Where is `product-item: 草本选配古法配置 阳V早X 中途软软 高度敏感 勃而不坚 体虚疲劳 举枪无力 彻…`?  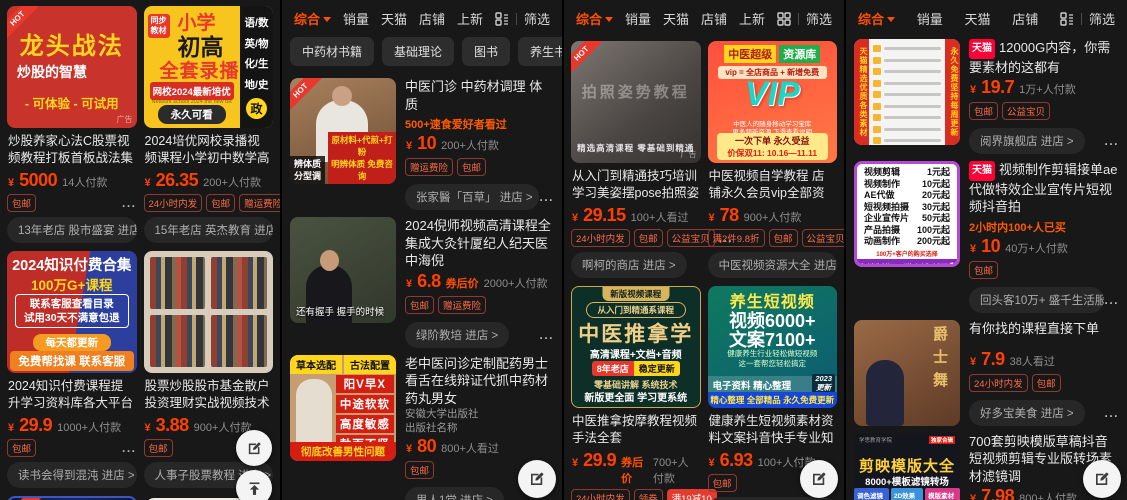
product-item: 草本选配古法配置 阳V早X 中途软软 高度敏感 勃而不坚 体虚疲劳 举枪无力 彻… is located at coordinates (422, 427).